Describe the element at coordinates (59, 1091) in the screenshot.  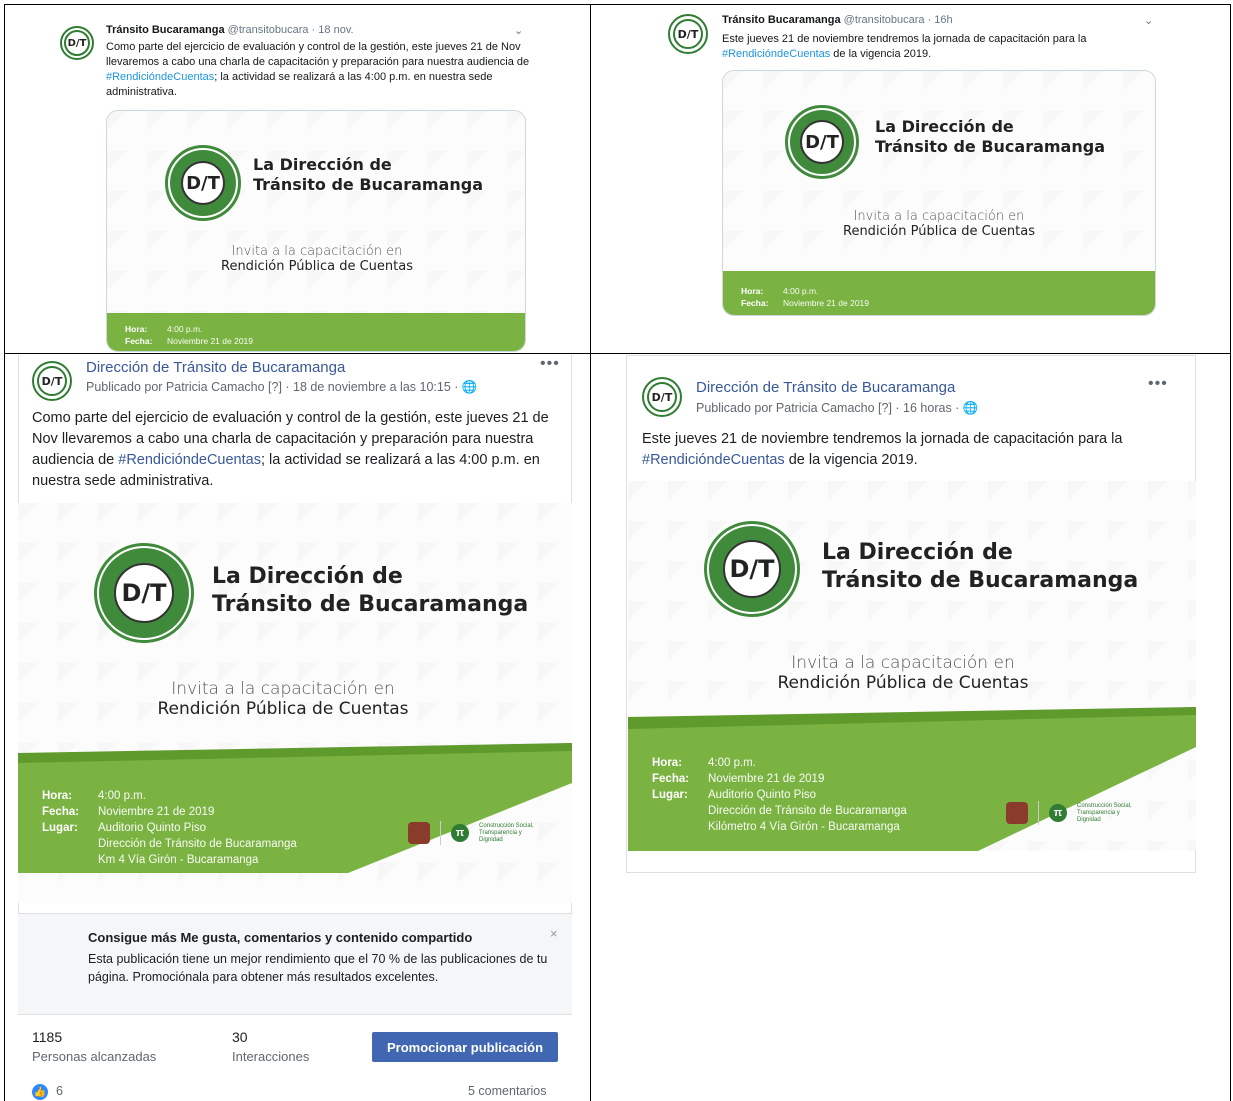
I see `likes-count: 6` at that location.